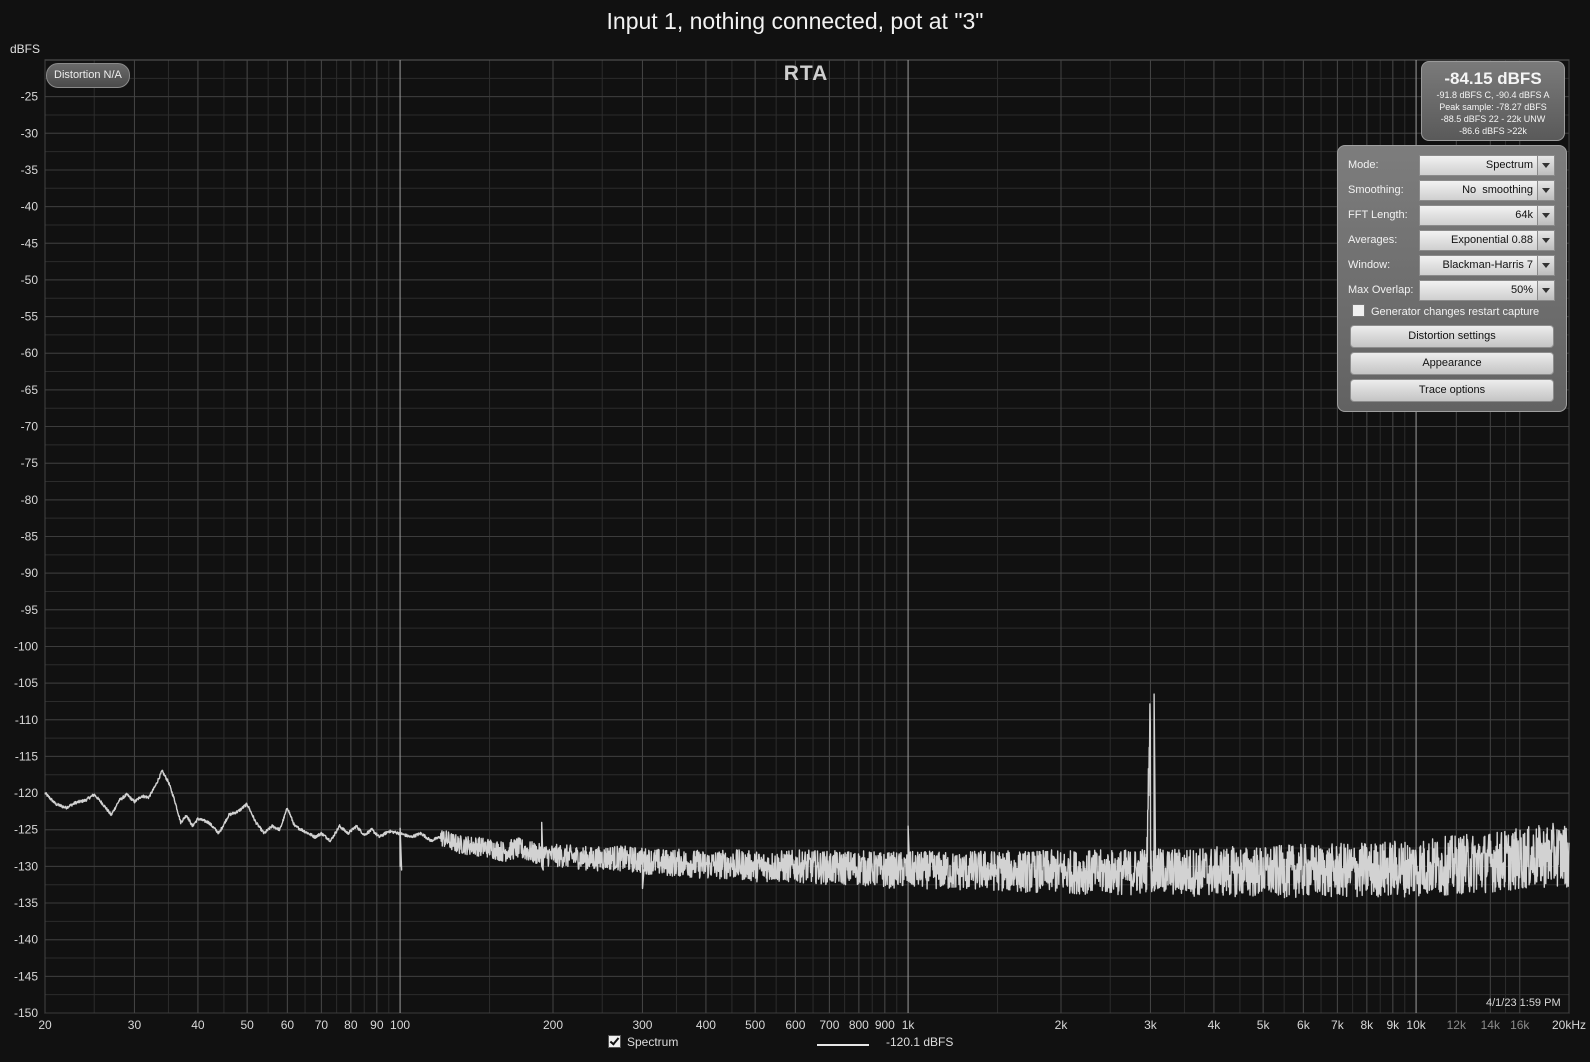 The image size is (1590, 1062). I want to click on y-tick-label: -110, so click(26, 720).